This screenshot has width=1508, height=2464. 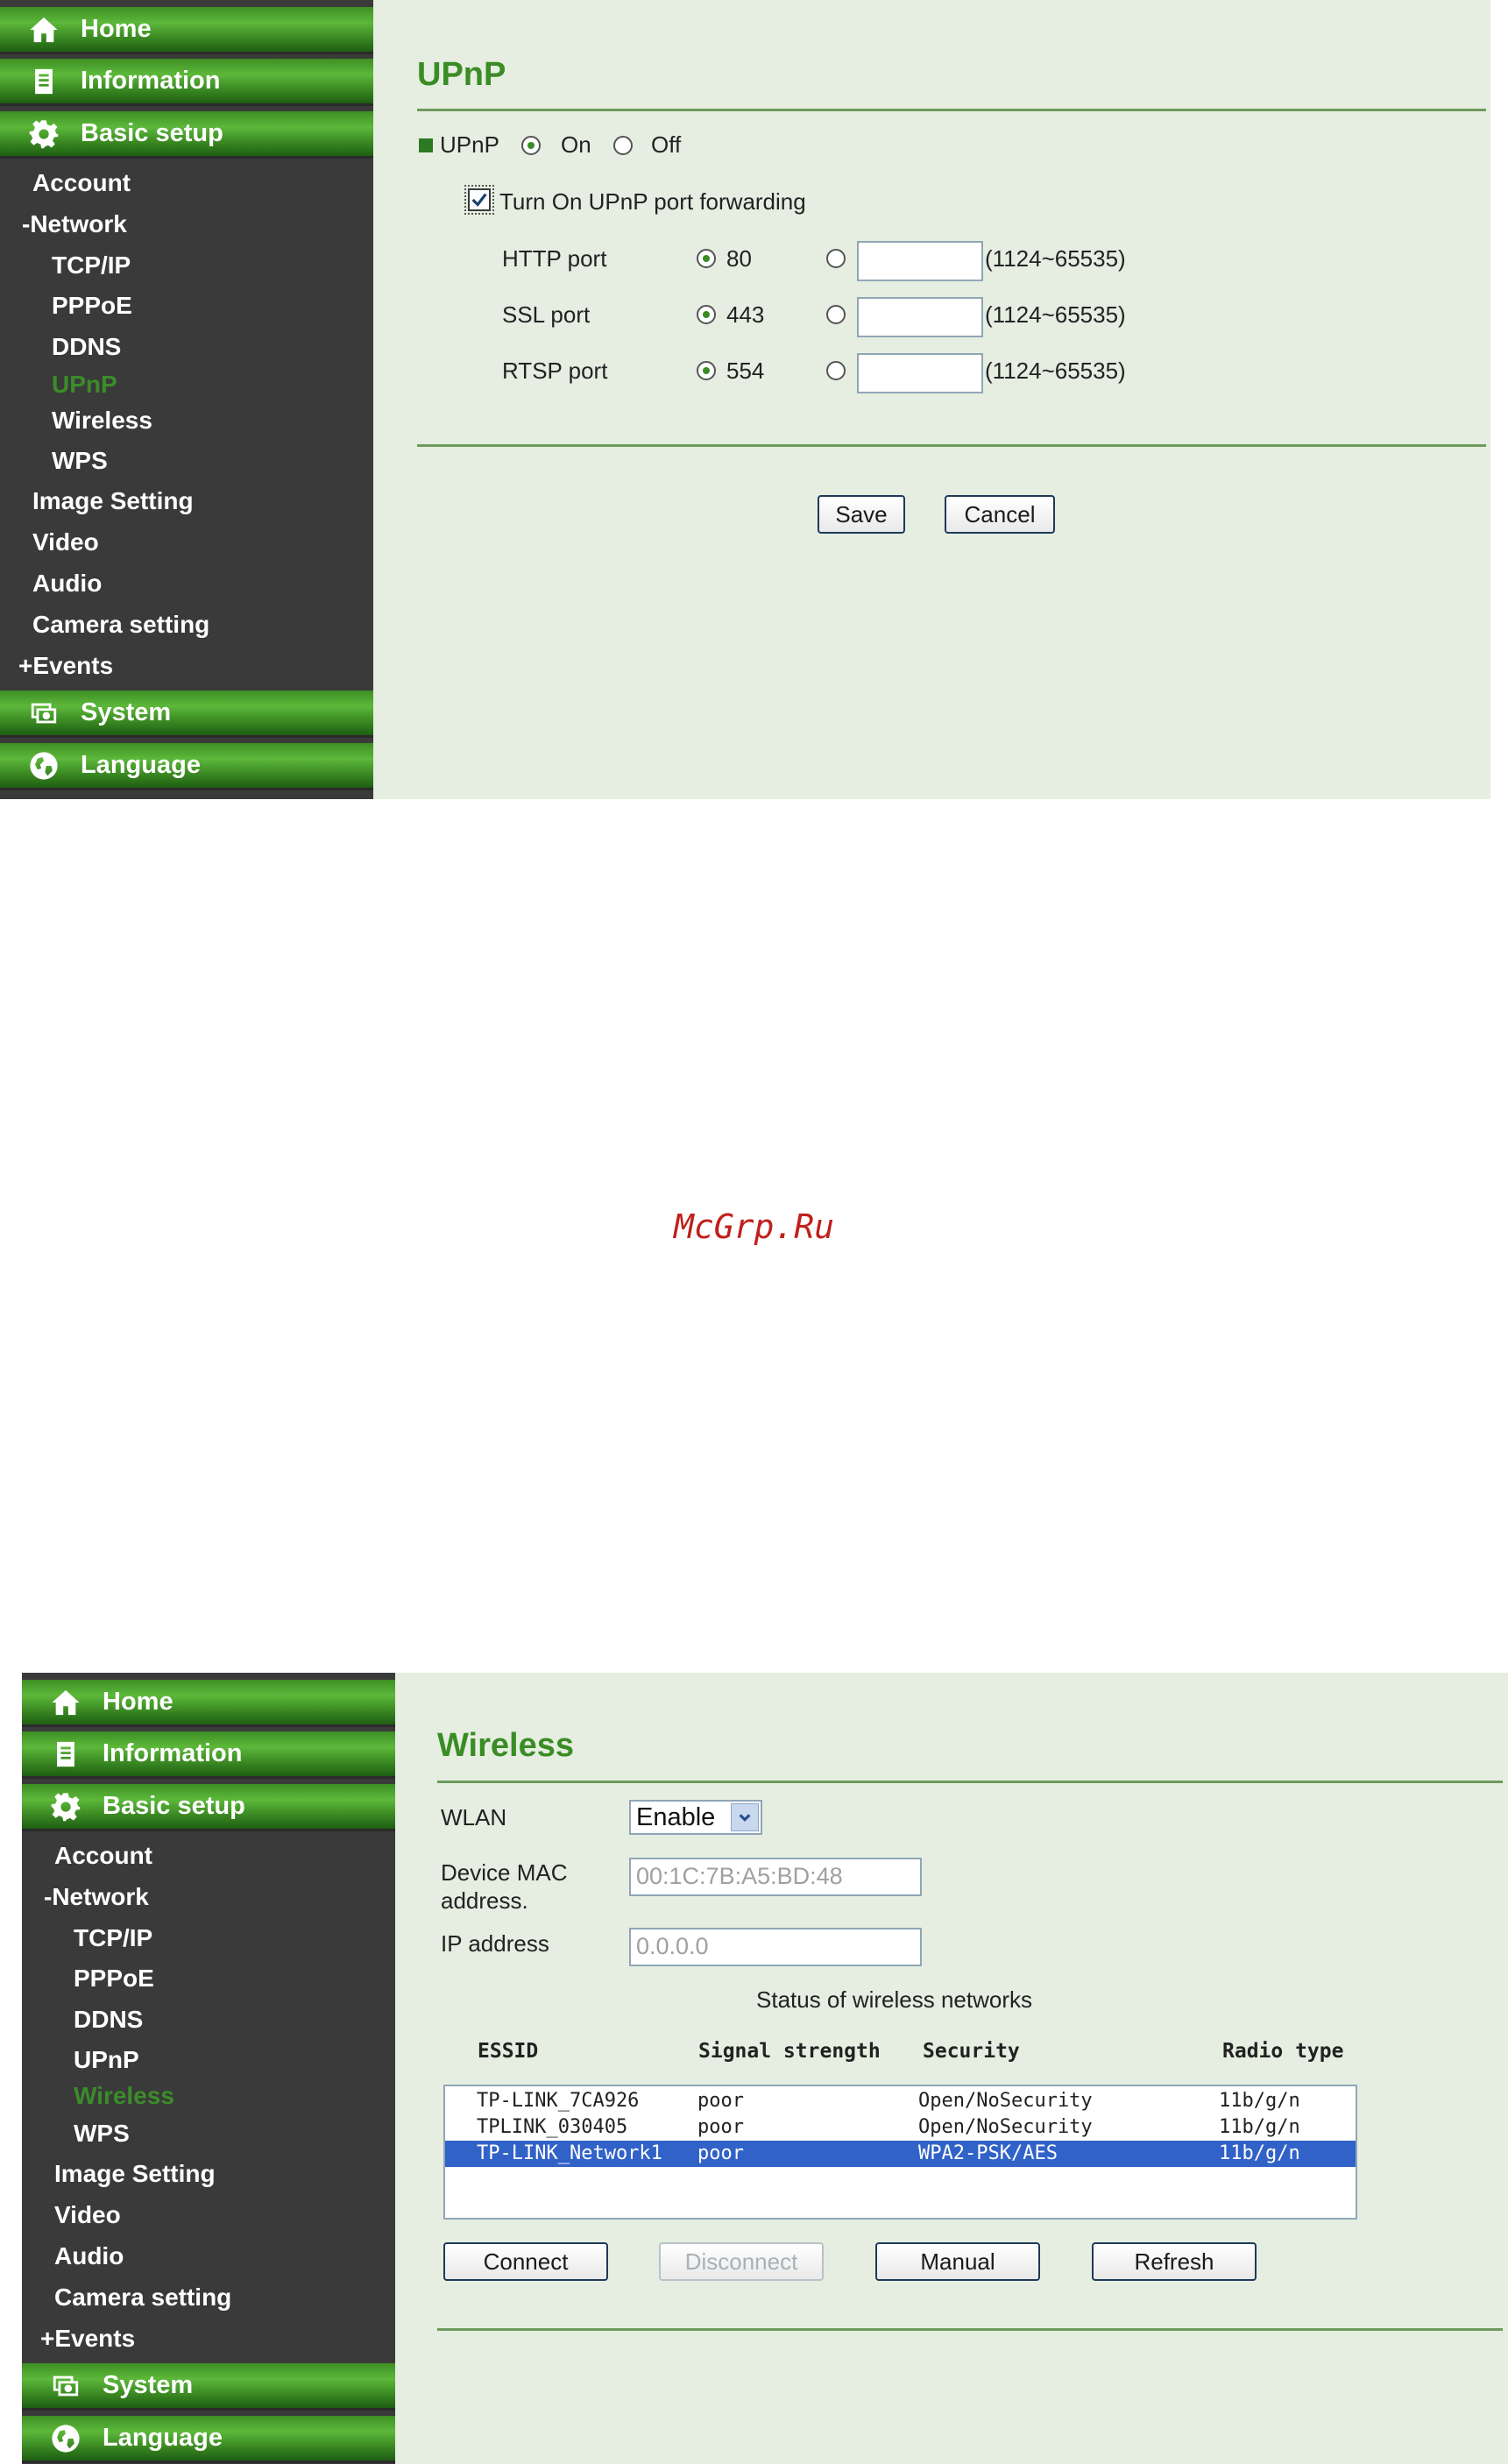 What do you see at coordinates (505, 1745) in the screenshot?
I see `page-title: Wireless` at bounding box center [505, 1745].